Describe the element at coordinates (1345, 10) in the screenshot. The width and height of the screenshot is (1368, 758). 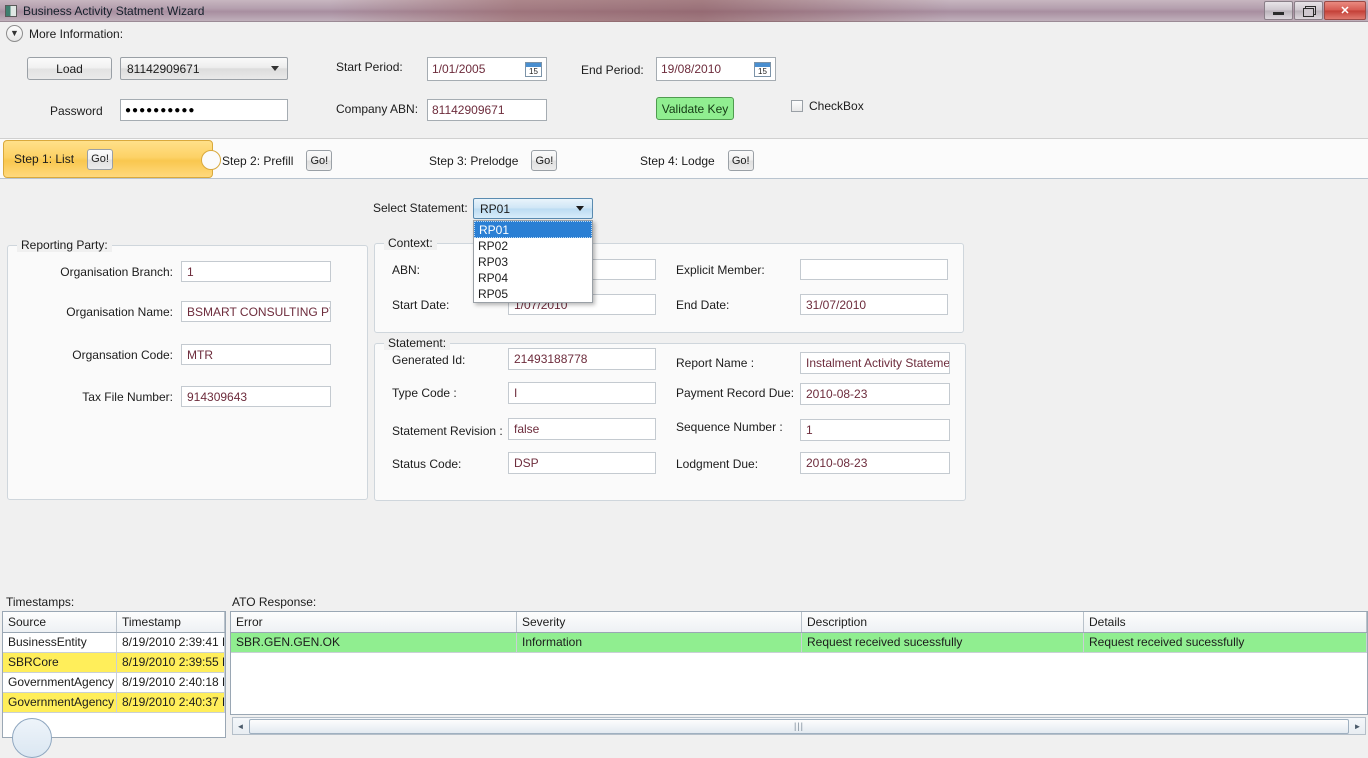
I see `close-button: ✕` at that location.